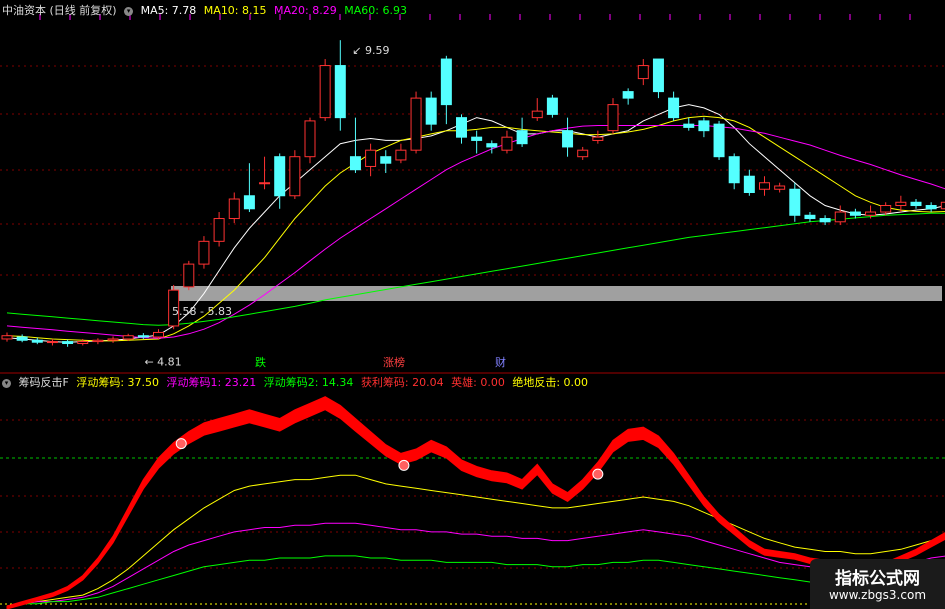  I want to click on indicator-v4: 获利筹码: 20.04, so click(402, 382).